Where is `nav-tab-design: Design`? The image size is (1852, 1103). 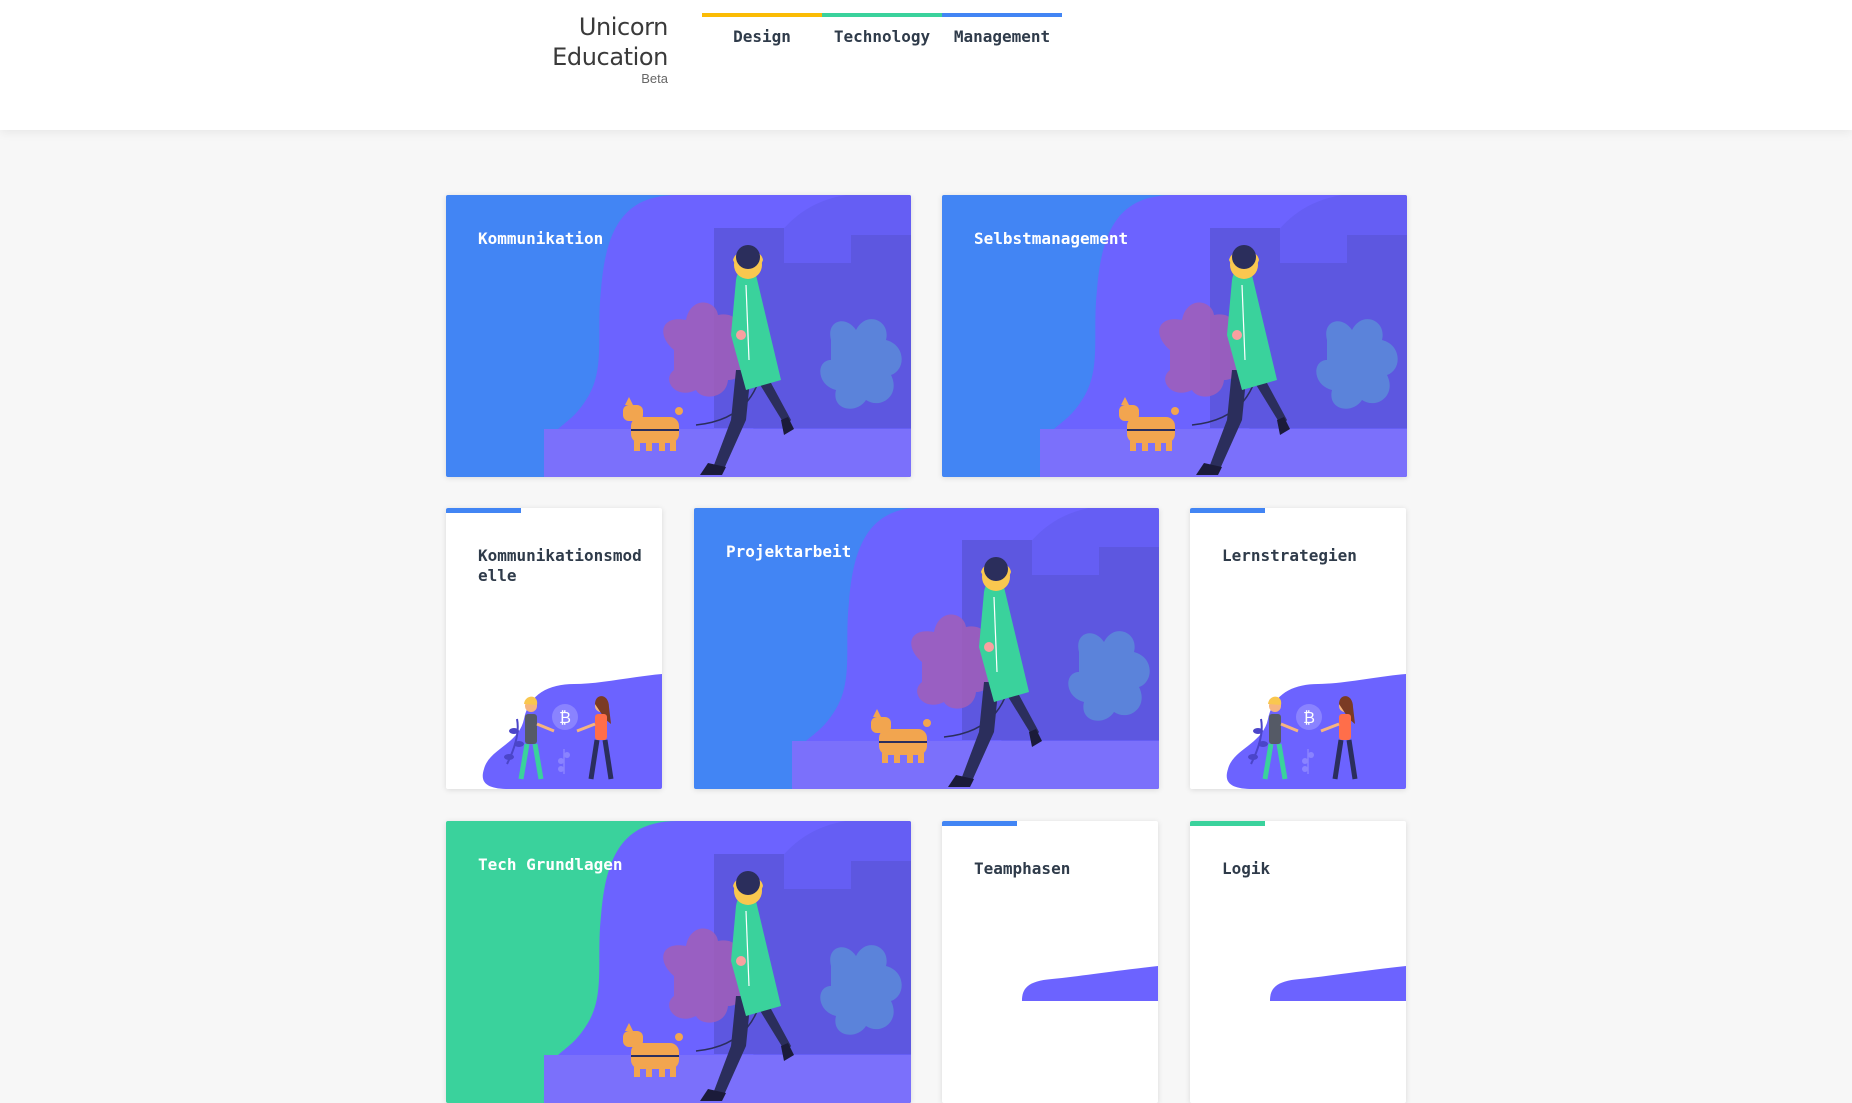 nav-tab-design: Design is located at coordinates (762, 29).